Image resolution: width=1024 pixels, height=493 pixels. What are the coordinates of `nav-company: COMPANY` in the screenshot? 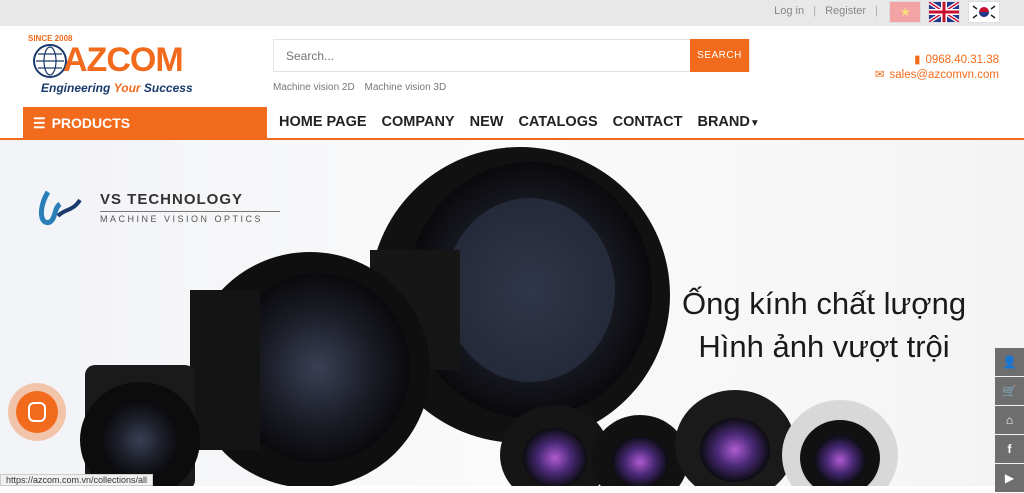 It's located at (418, 122).